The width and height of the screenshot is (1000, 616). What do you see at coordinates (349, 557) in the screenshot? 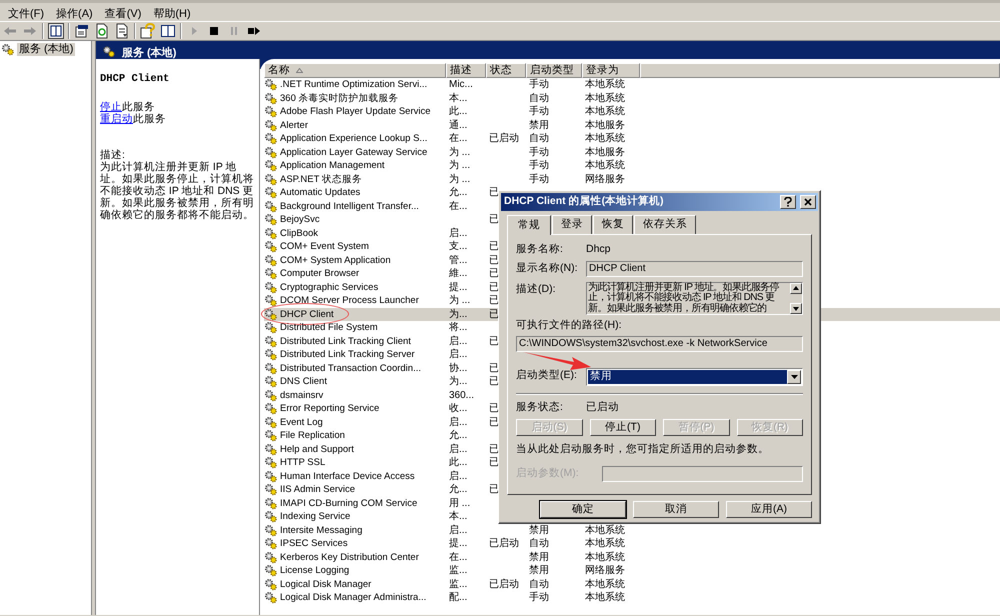
I see `service-name: Kerberos Key Distribution Center` at bounding box center [349, 557].